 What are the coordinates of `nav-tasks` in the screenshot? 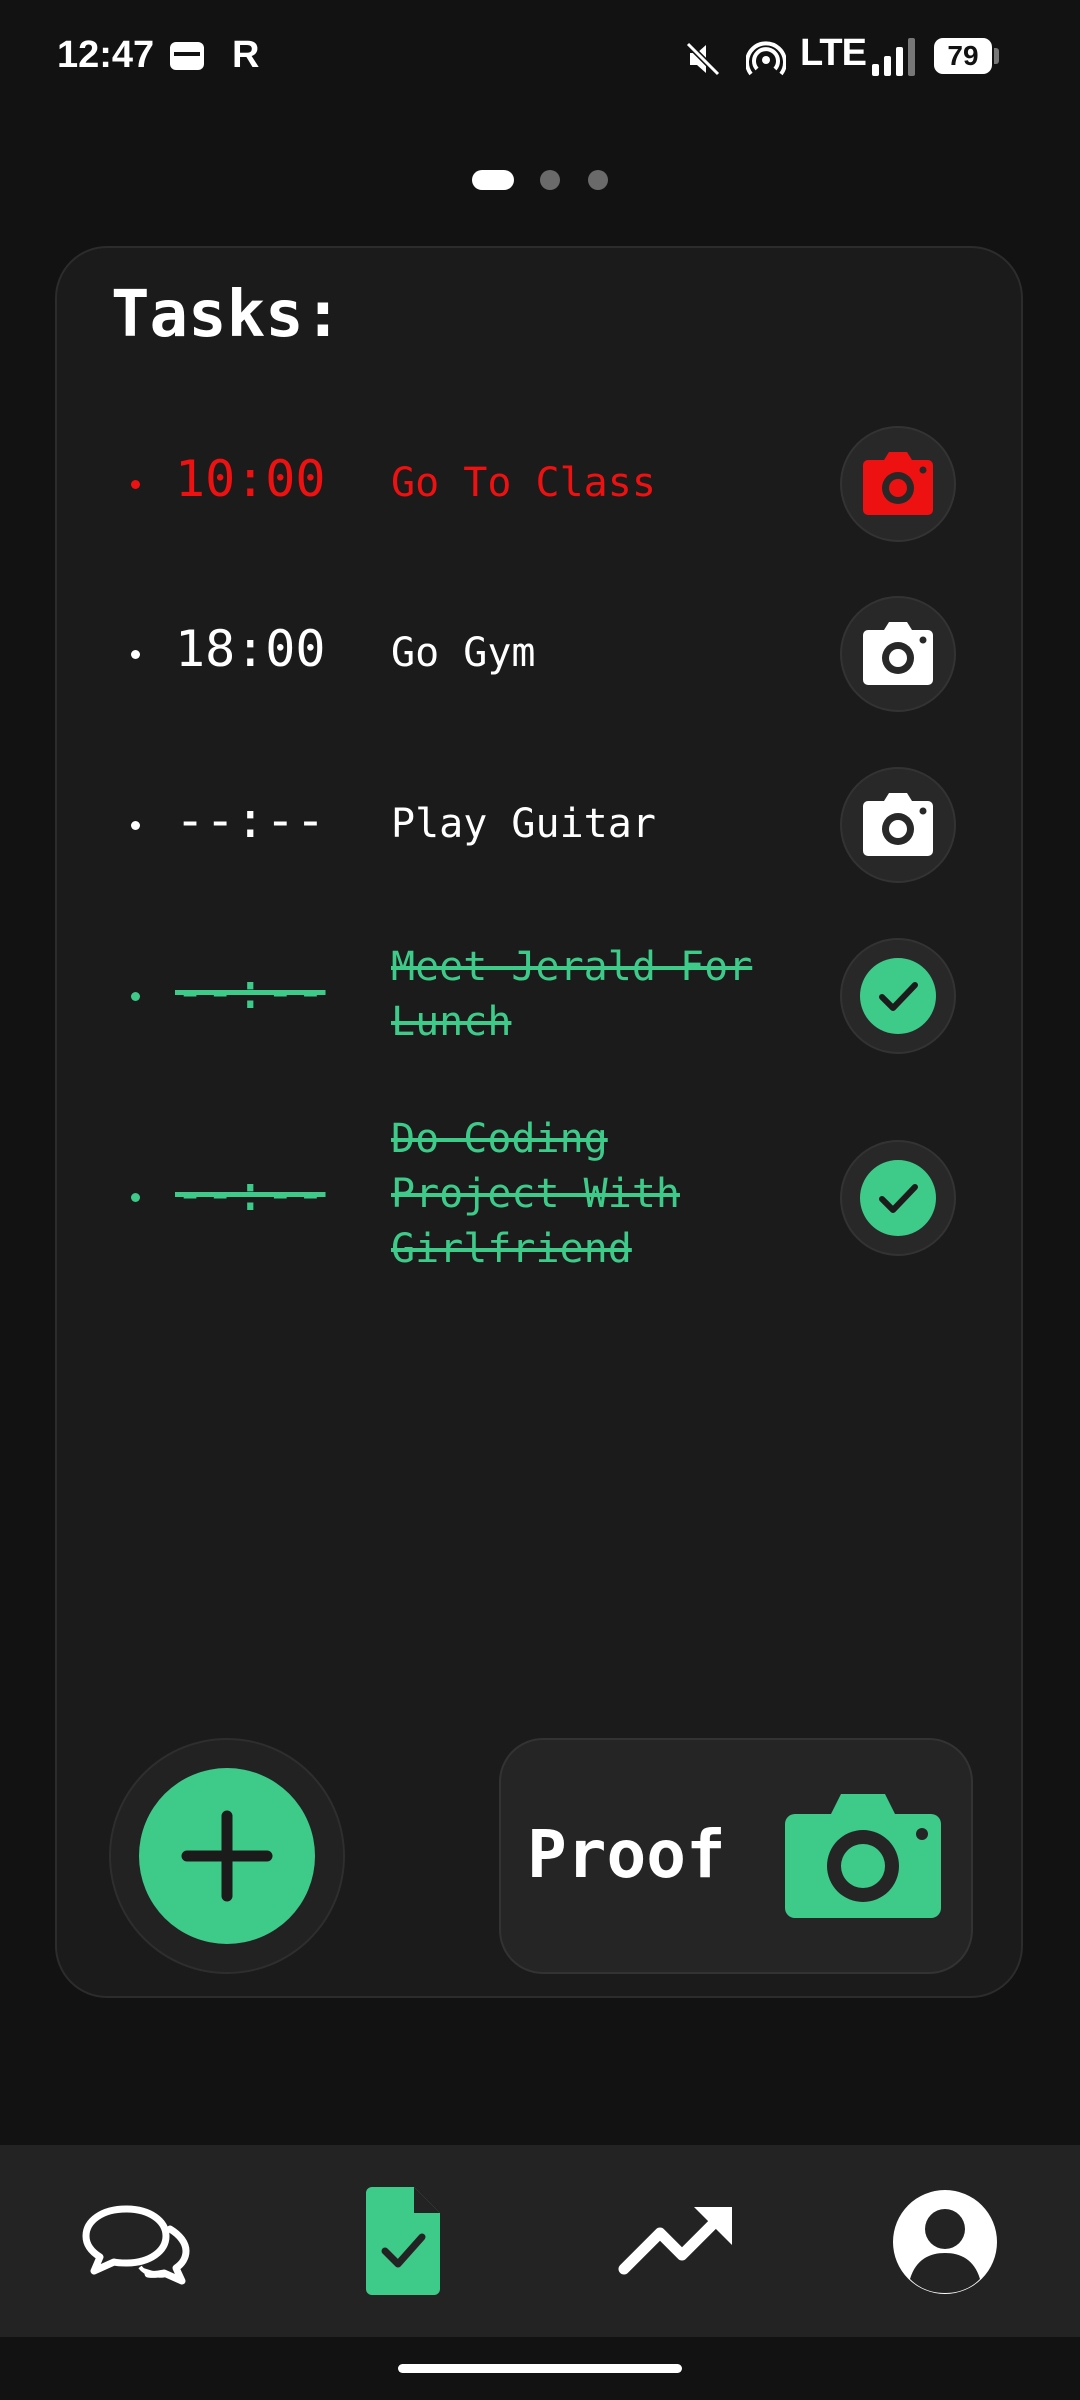 It's located at (405, 2242).